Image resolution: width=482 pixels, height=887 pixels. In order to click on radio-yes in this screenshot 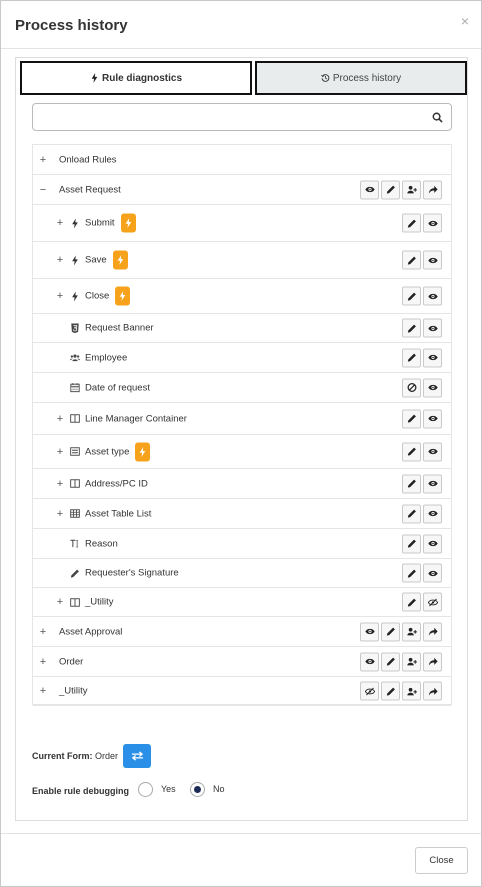, I will do `click(145, 789)`.